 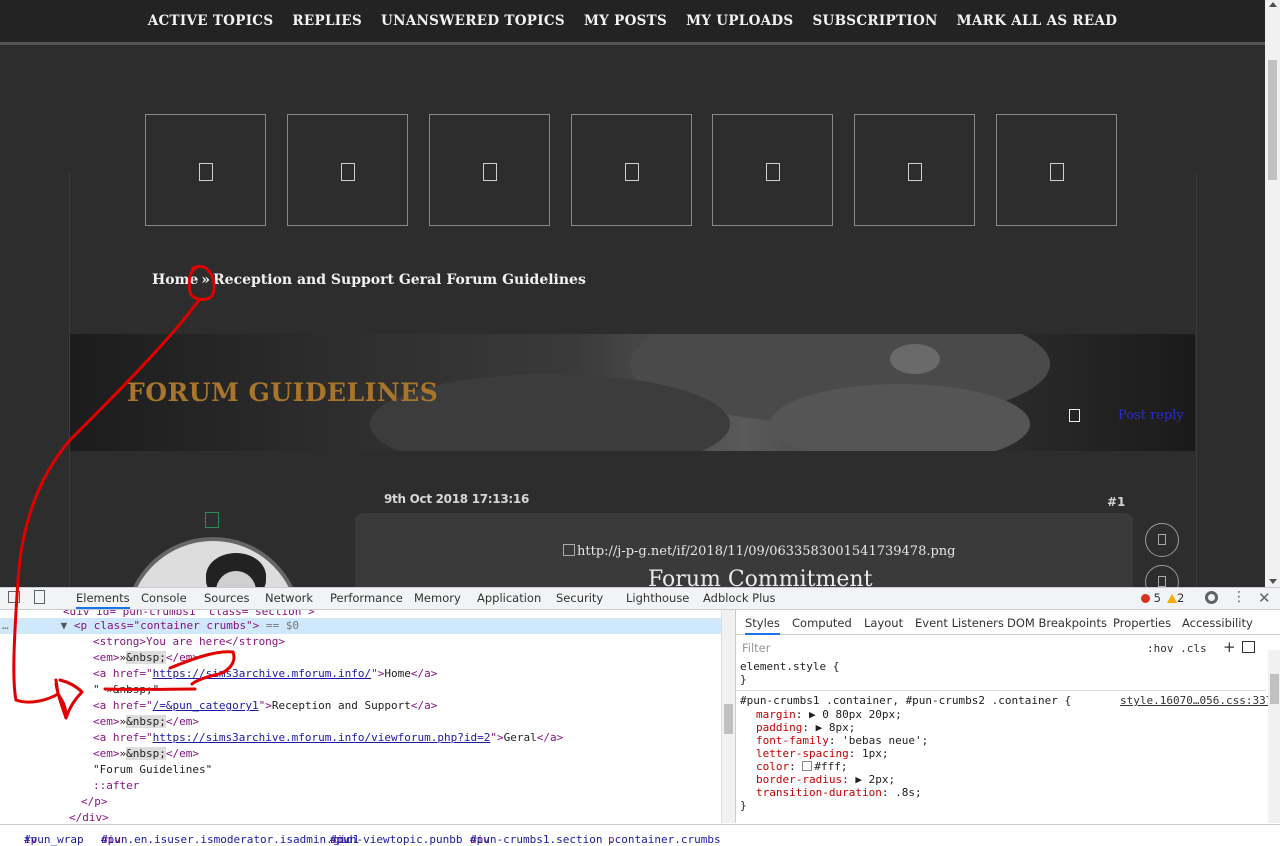 What do you see at coordinates (182, 753) in the screenshot?
I see `dom-tag: </em>` at bounding box center [182, 753].